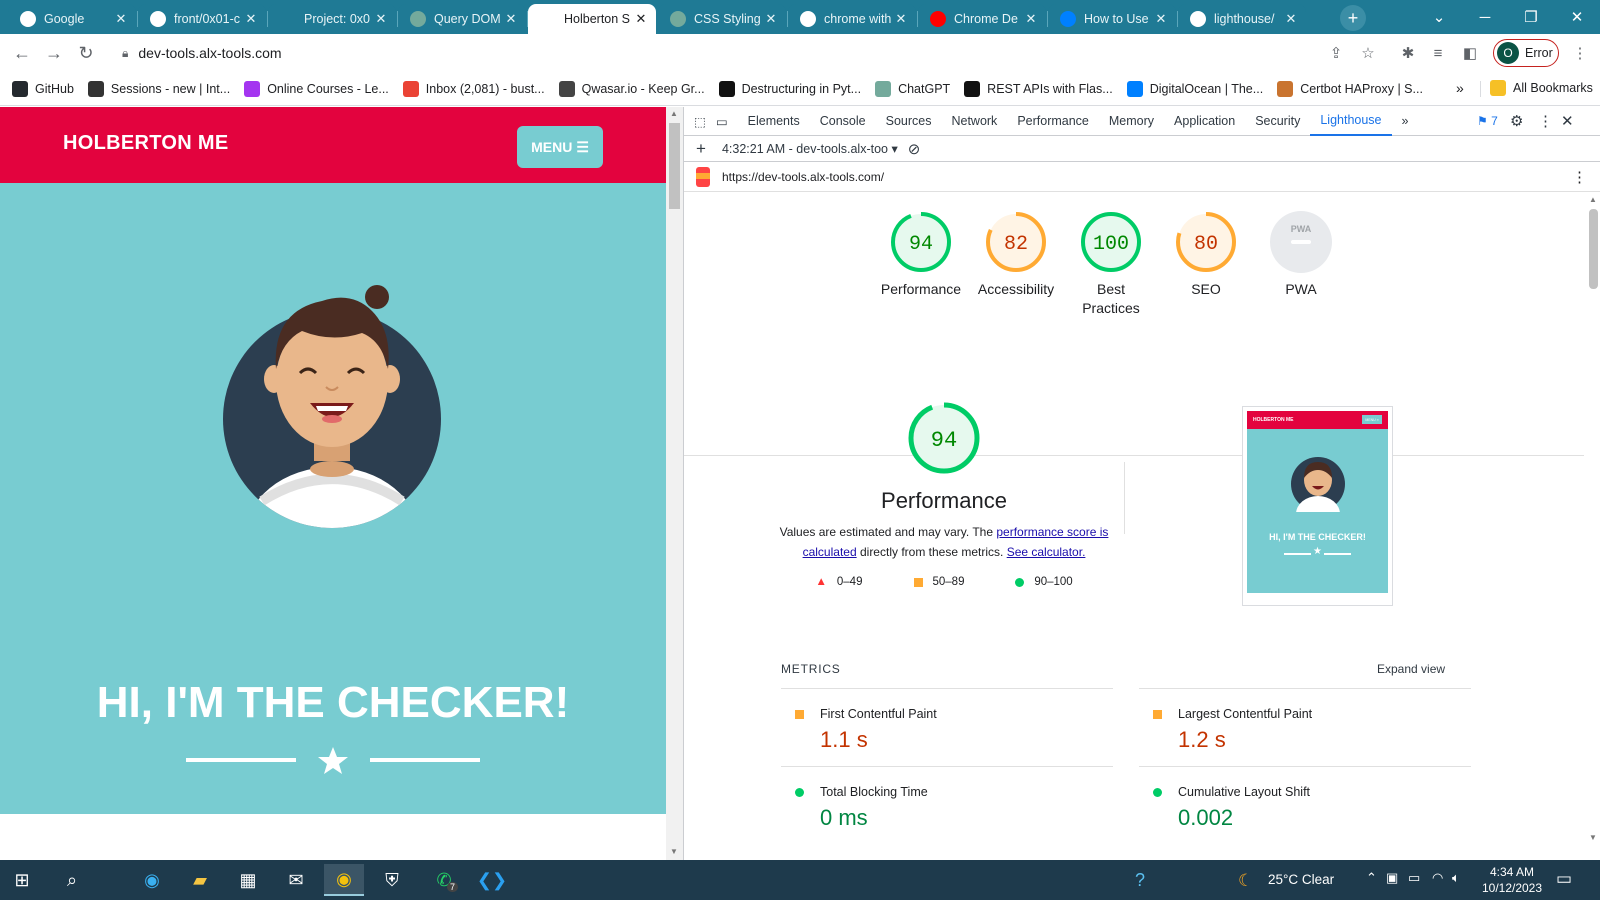 The height and width of the screenshot is (900, 1600). Describe the element at coordinates (1140, 880) in the screenshot. I see `help-icon: ?` at that location.